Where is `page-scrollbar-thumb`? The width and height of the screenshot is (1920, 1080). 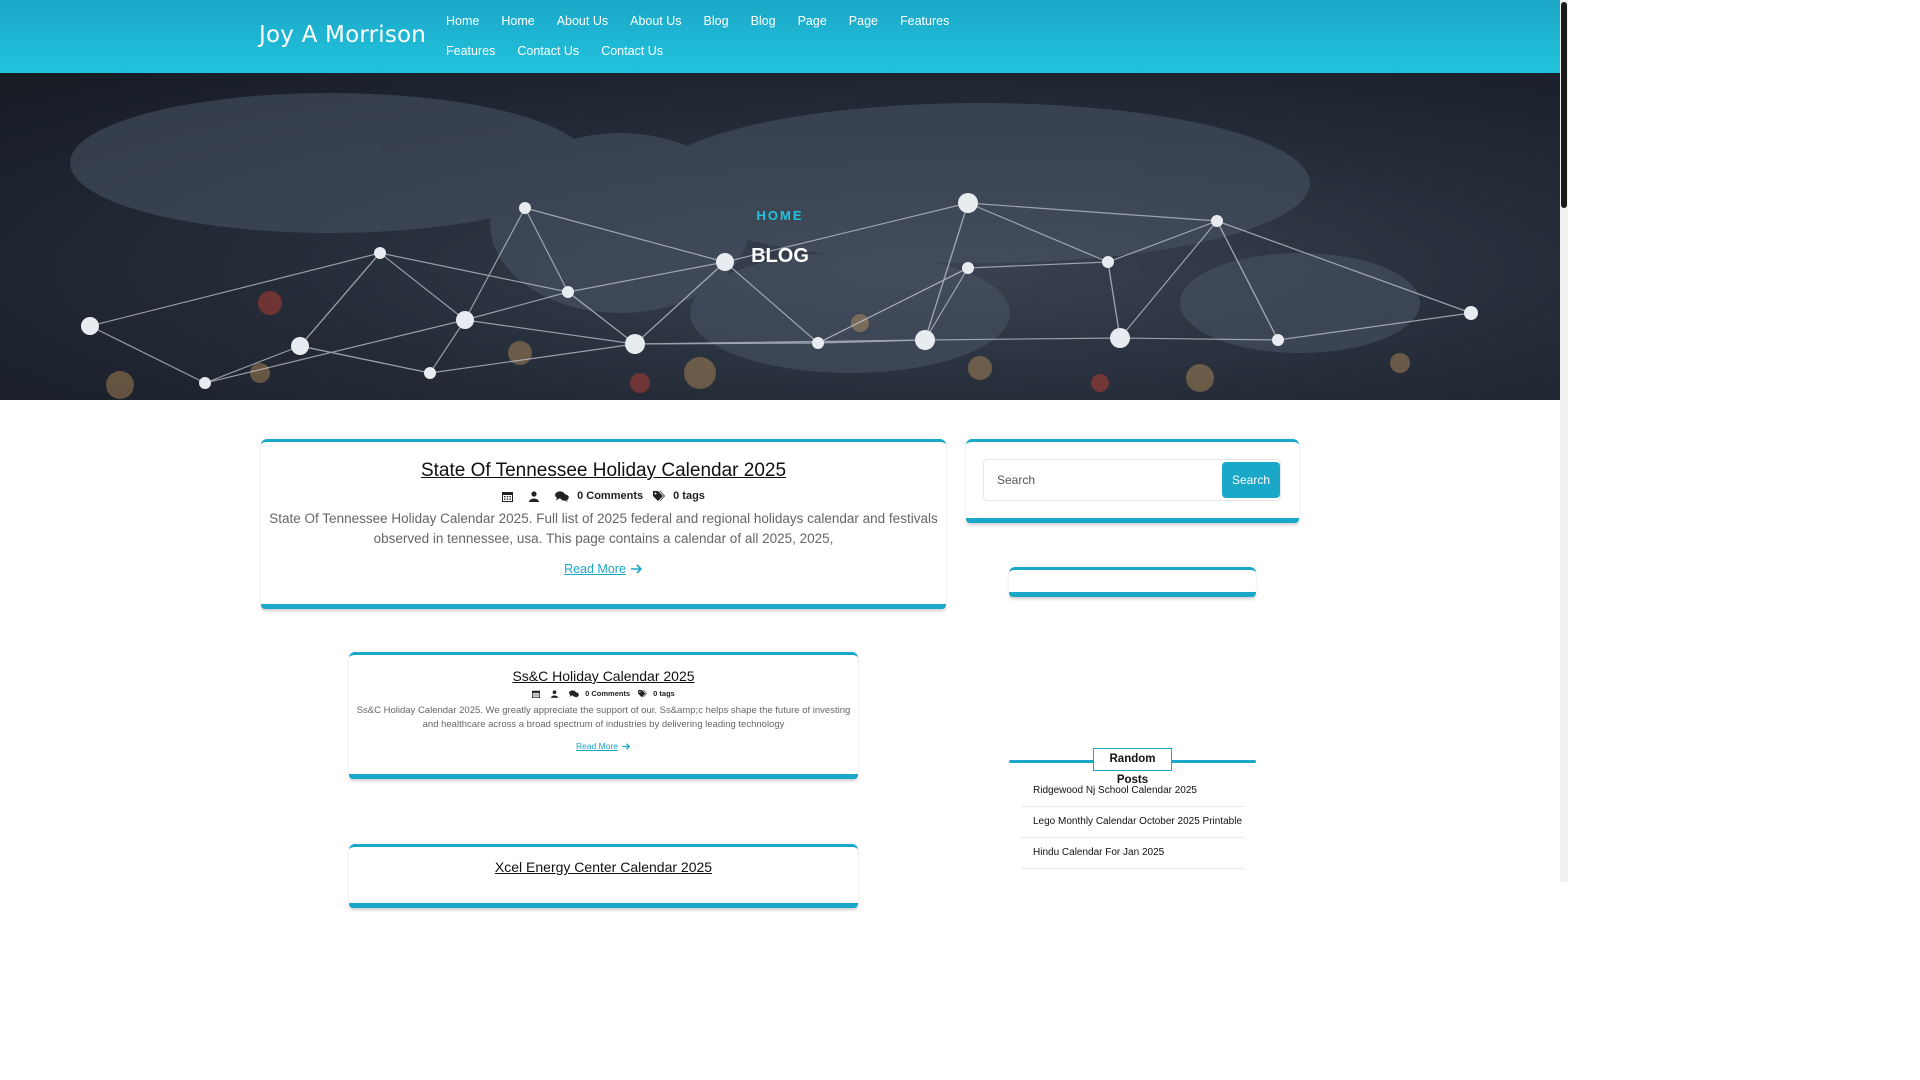 page-scrollbar-thumb is located at coordinates (1564, 105).